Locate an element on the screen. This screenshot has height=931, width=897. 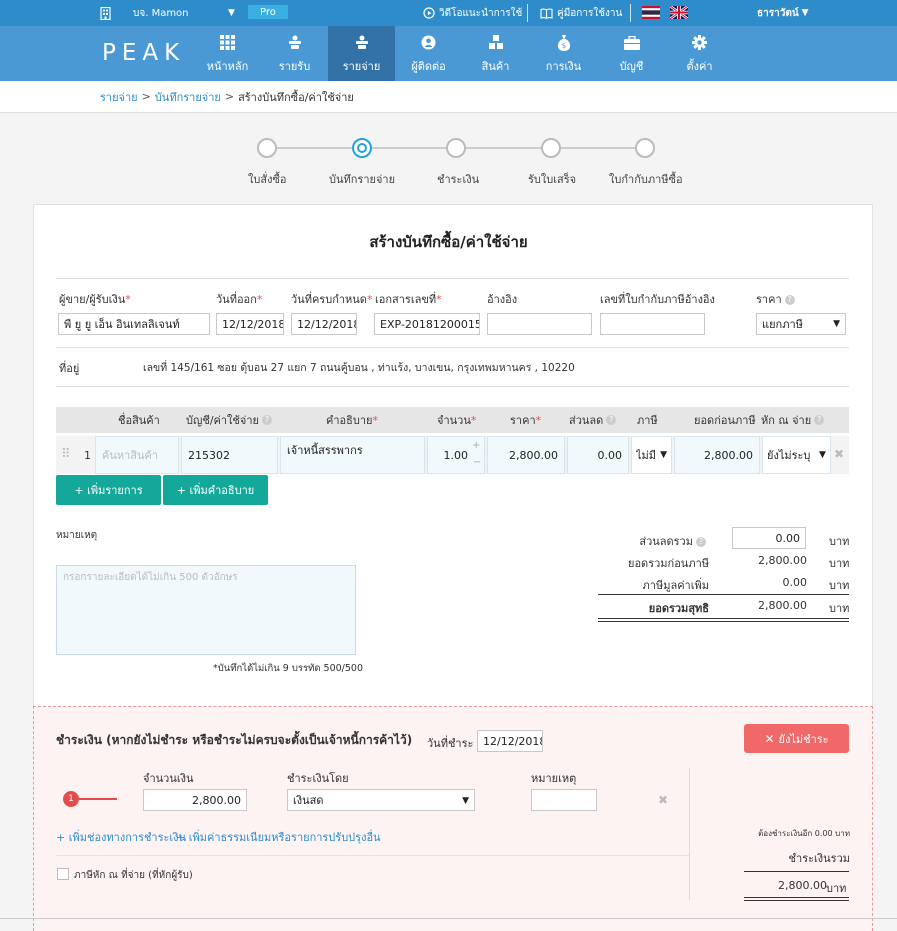
price-type-label: ราคา? is located at coordinates (775, 299).